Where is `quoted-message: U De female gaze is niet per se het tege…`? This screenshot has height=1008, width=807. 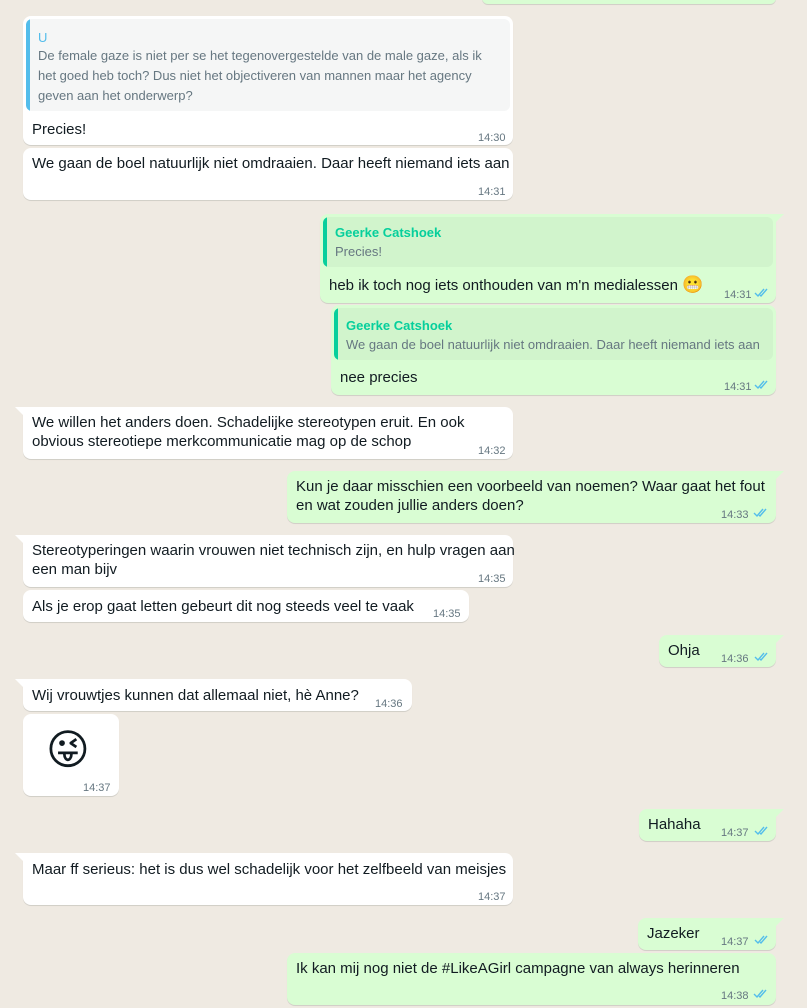
quoted-message: U De female gaze is niet per se het tege… is located at coordinates (268, 65).